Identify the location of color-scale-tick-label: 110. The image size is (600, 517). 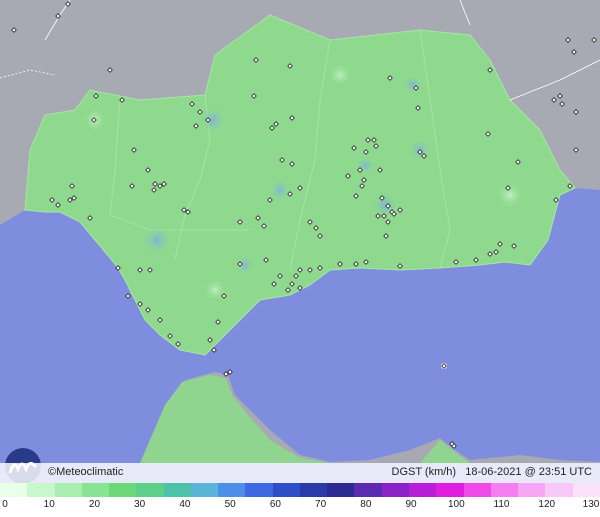
(501, 504).